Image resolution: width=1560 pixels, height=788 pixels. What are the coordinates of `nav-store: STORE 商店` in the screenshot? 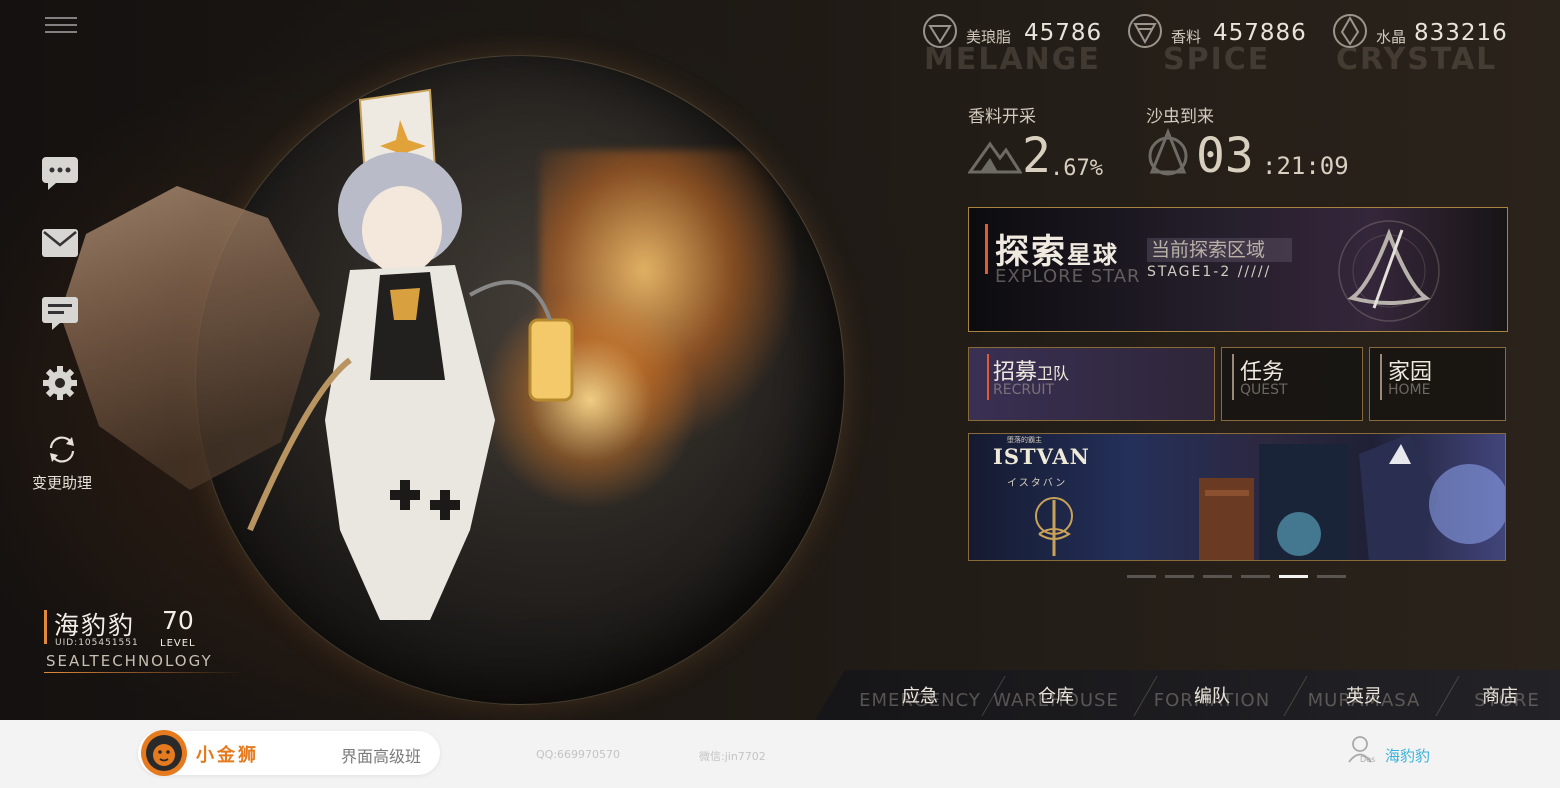 It's located at (1485, 695).